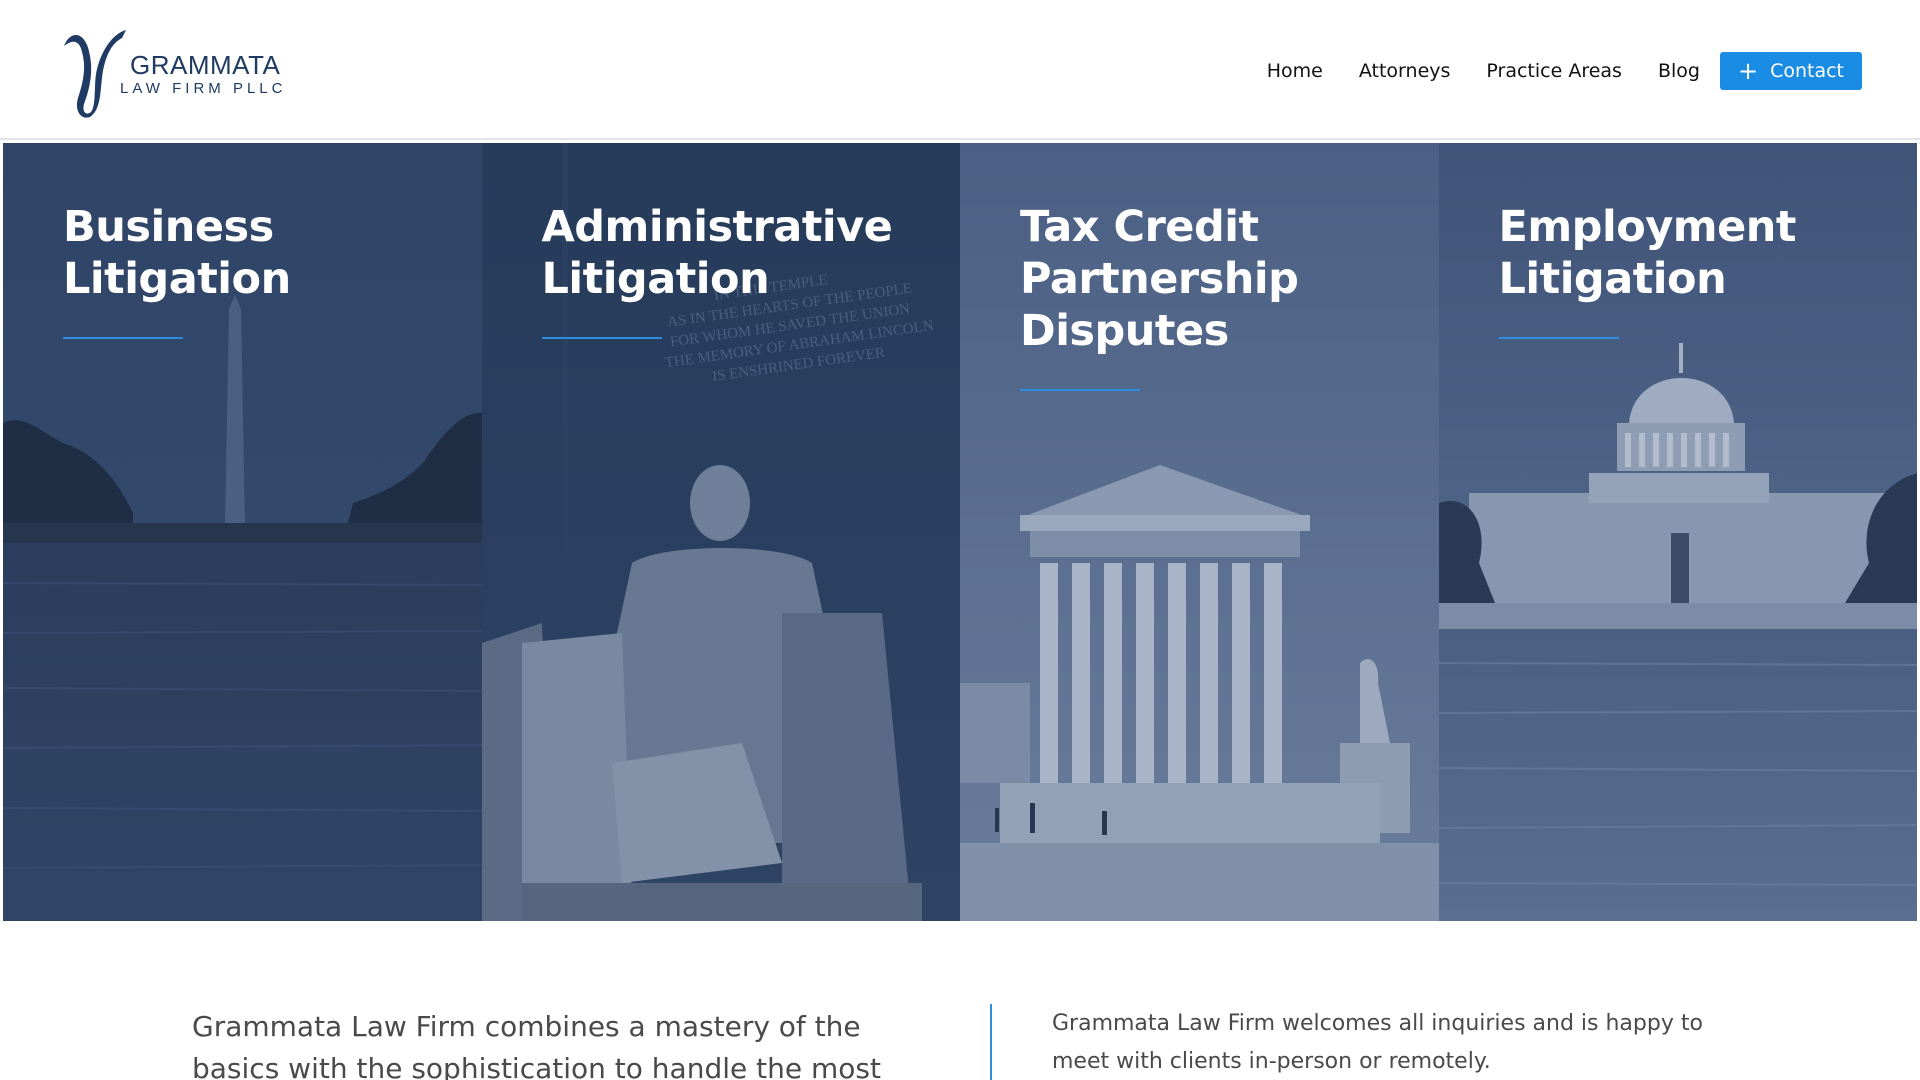  What do you see at coordinates (1159, 279) in the screenshot?
I see `panel-title: Tax Credit Partnership Disputes` at bounding box center [1159, 279].